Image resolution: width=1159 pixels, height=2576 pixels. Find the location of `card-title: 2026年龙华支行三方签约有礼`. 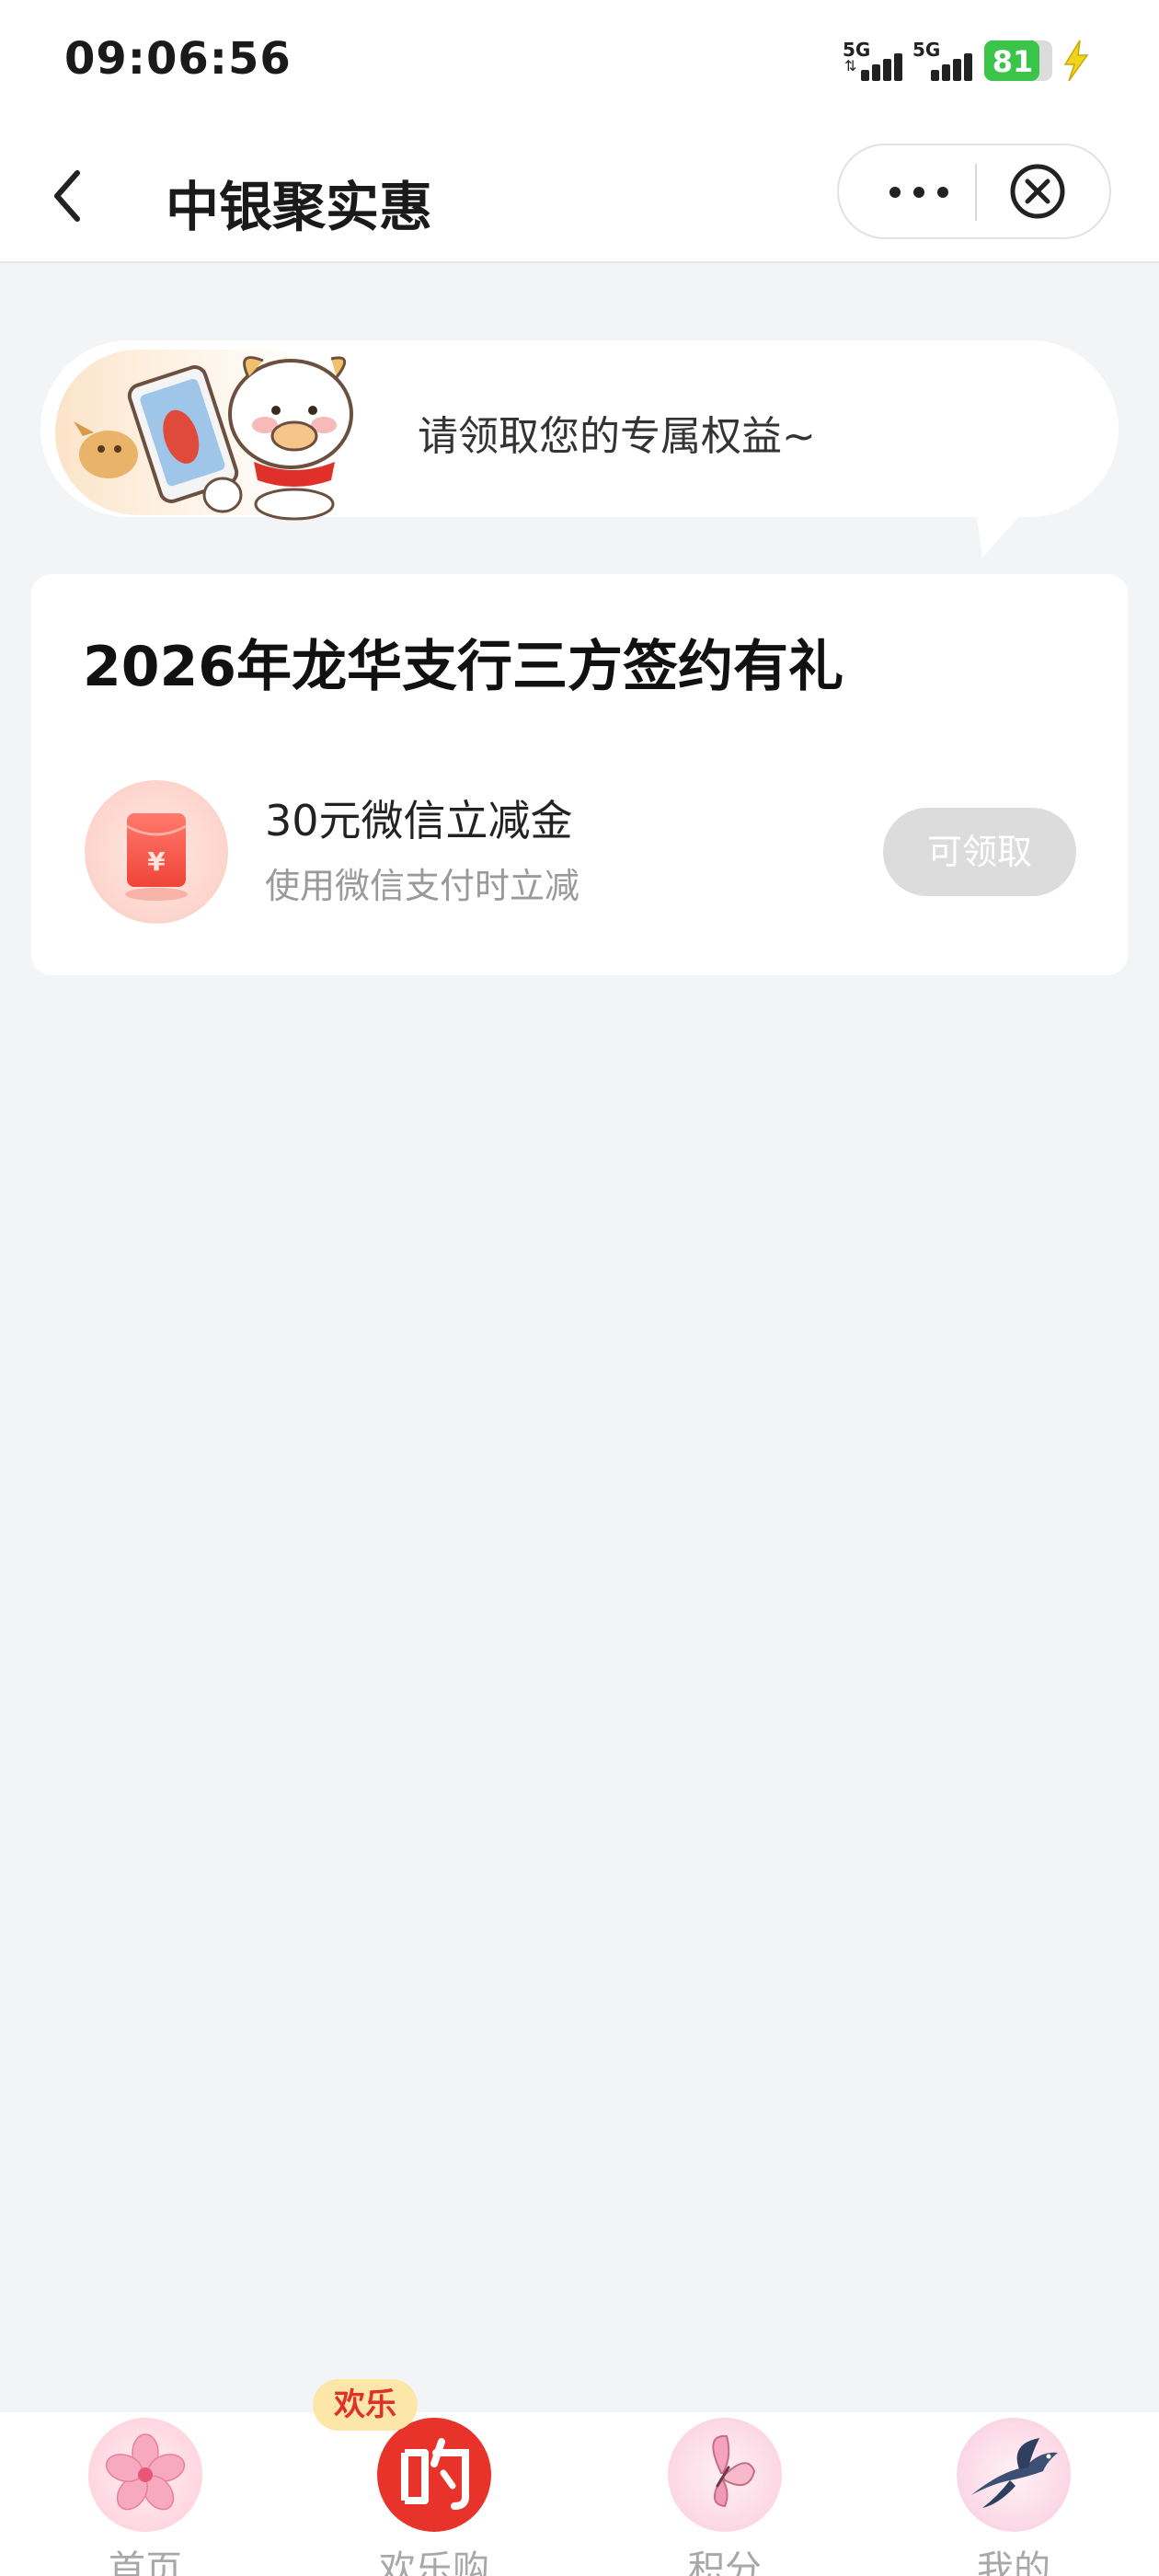

card-title: 2026年龙华支行三方签约有礼 is located at coordinates (463, 667).